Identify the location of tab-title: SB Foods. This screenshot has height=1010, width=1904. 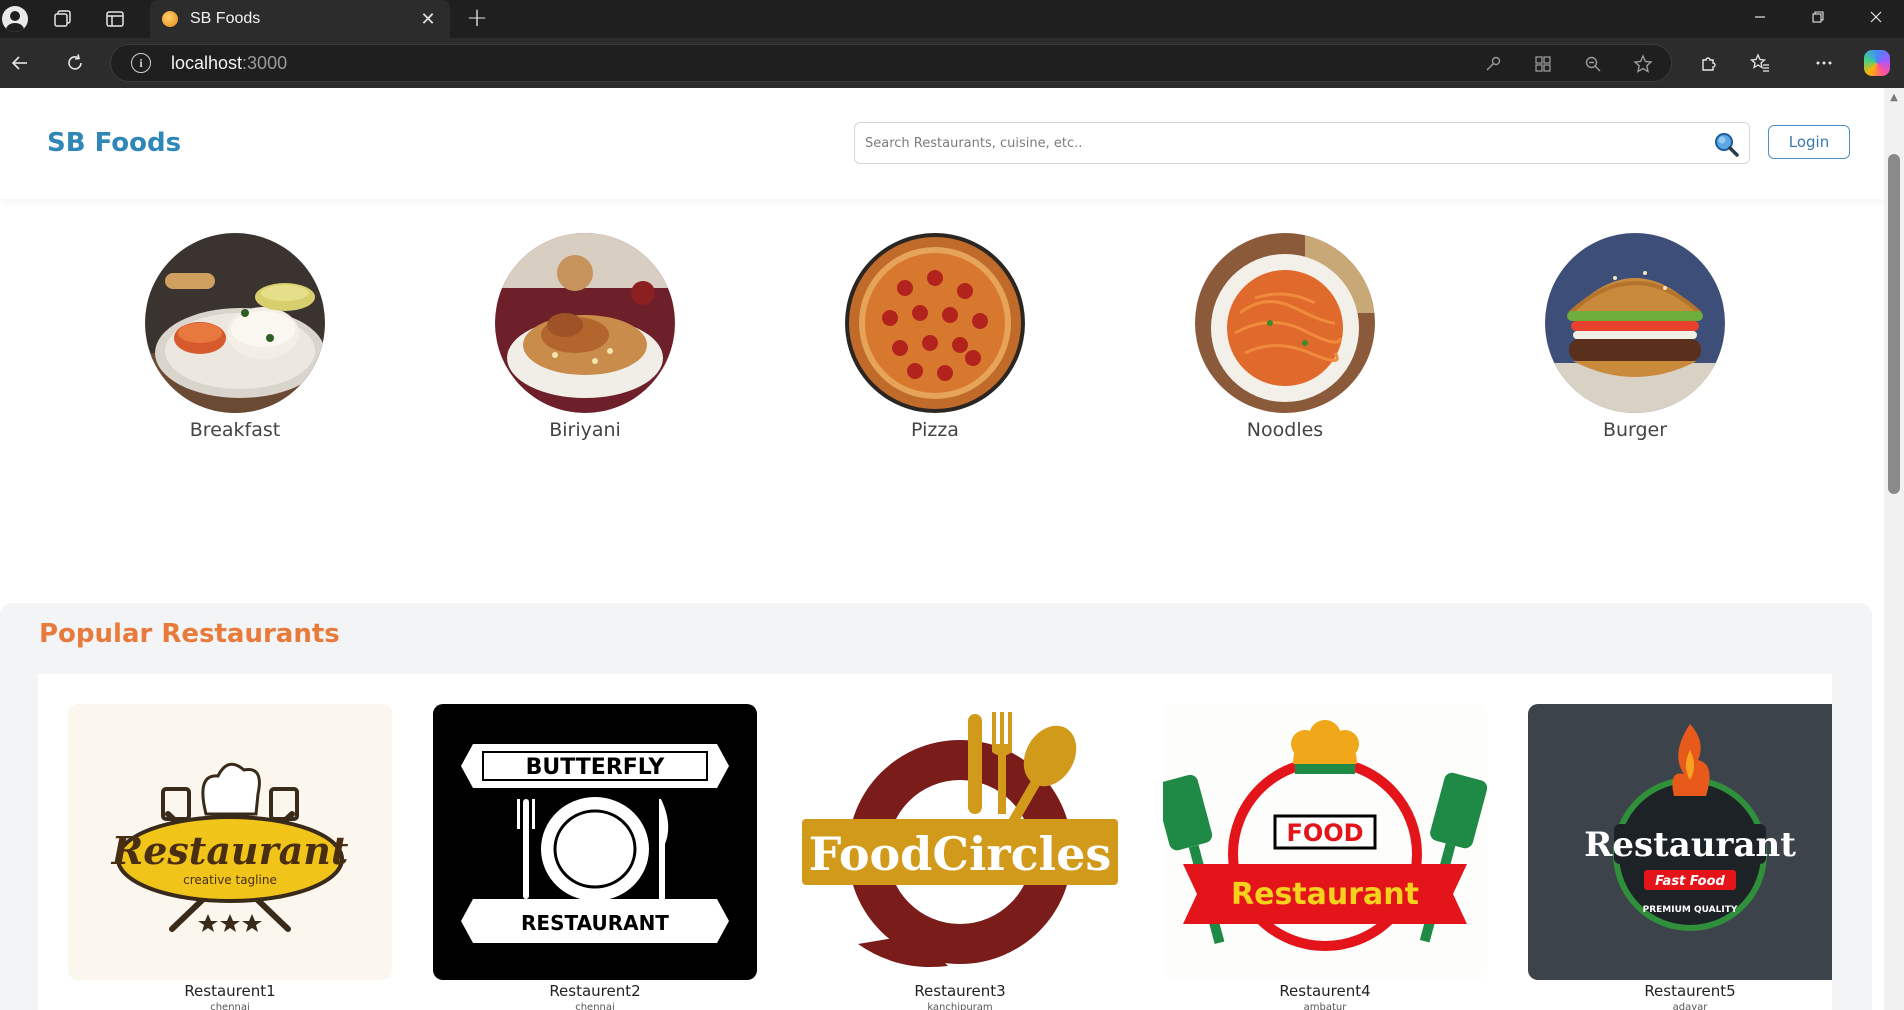
(225, 18).